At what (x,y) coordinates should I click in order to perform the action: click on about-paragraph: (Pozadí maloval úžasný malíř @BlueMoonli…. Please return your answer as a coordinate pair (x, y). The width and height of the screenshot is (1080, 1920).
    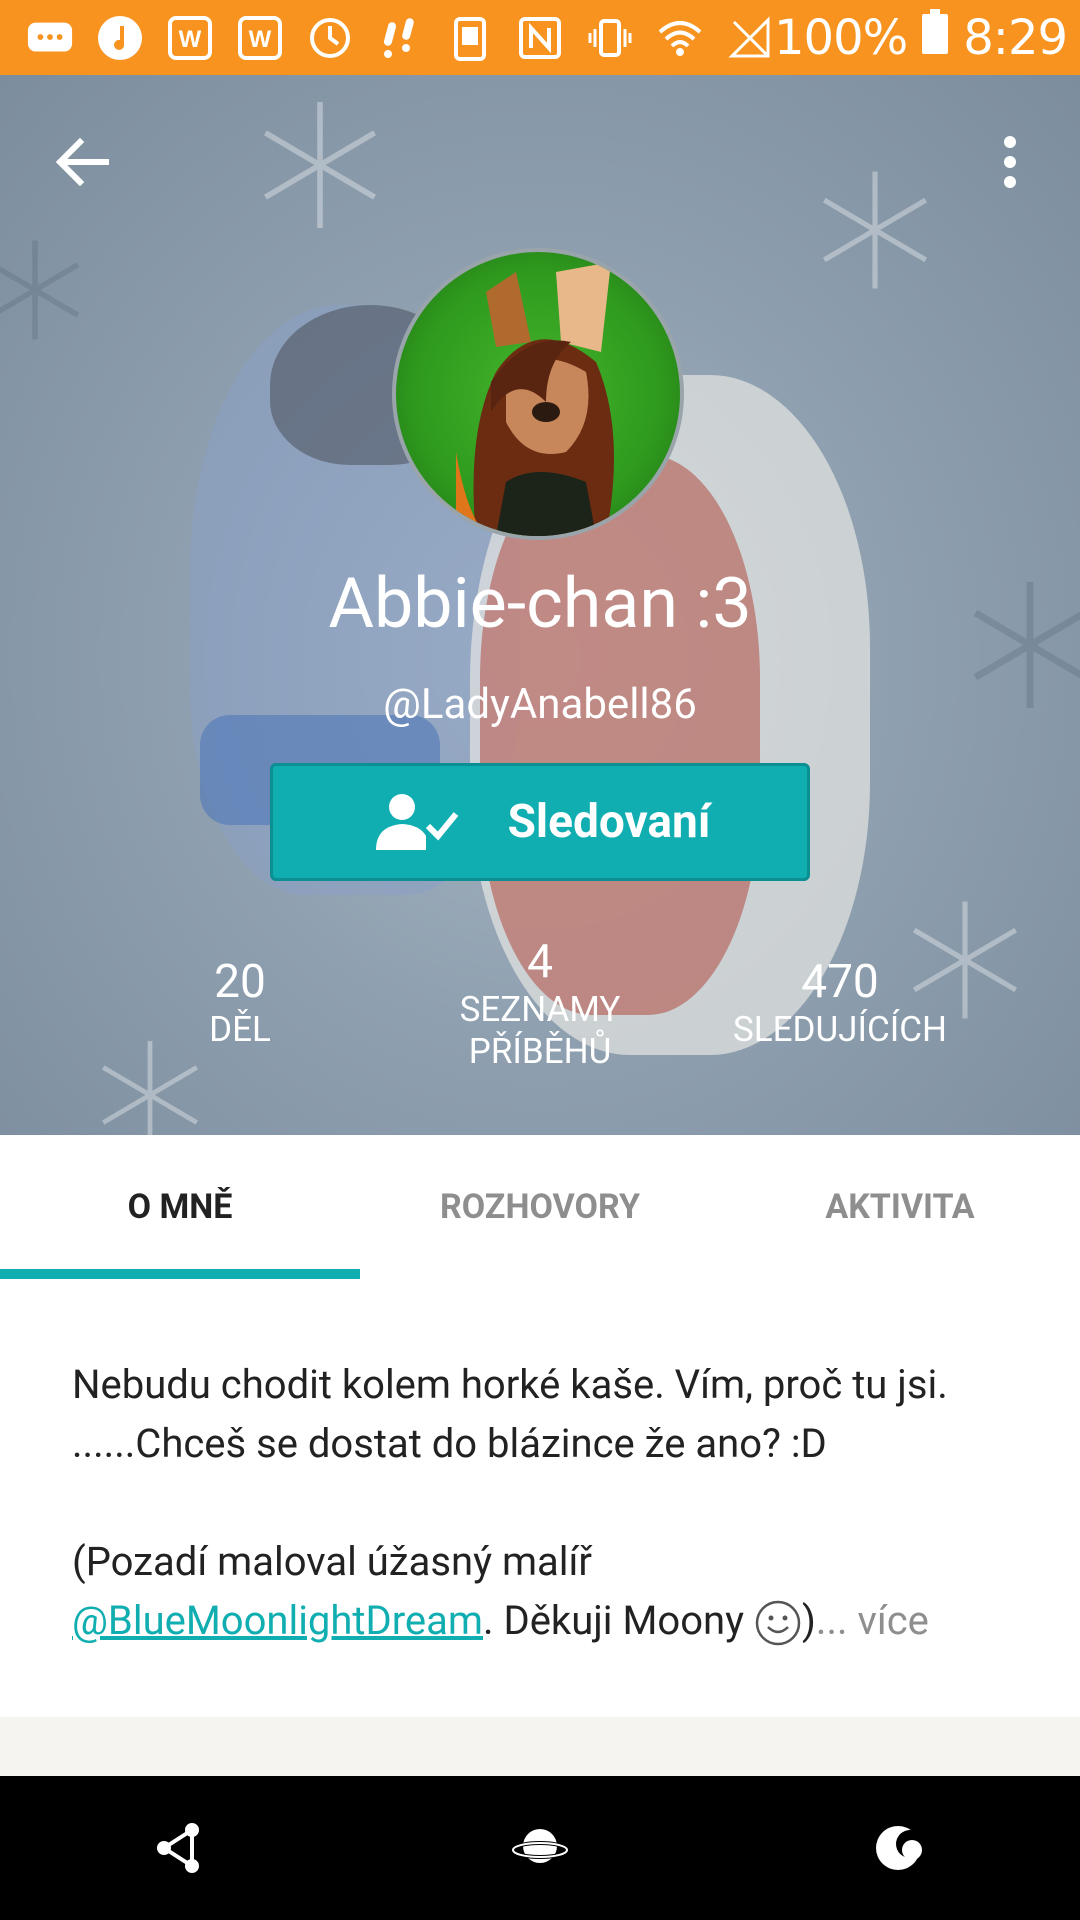
    Looking at the image, I should click on (540, 1591).